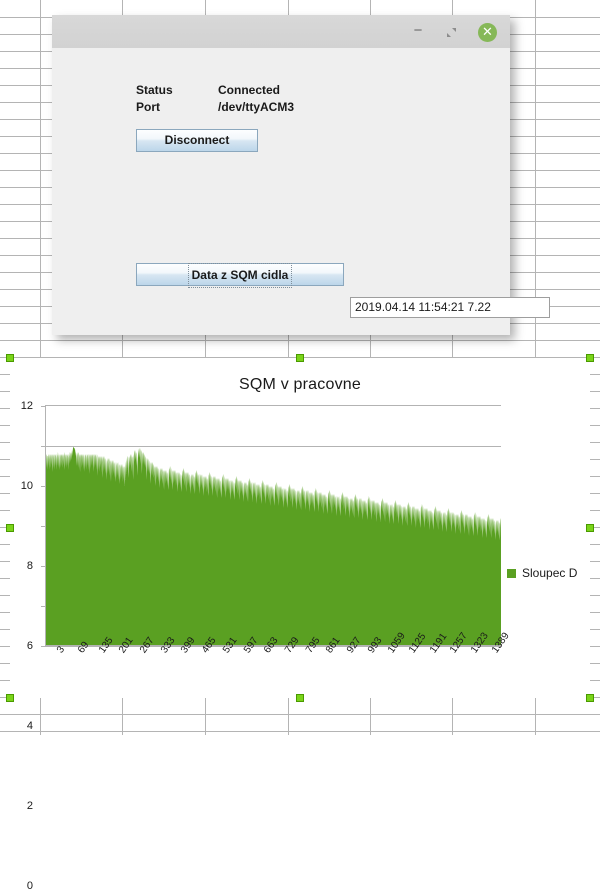 This screenshot has width=600, height=892. Describe the element at coordinates (511, 573) in the screenshot. I see `legend-swatch-sloupec-d` at that location.